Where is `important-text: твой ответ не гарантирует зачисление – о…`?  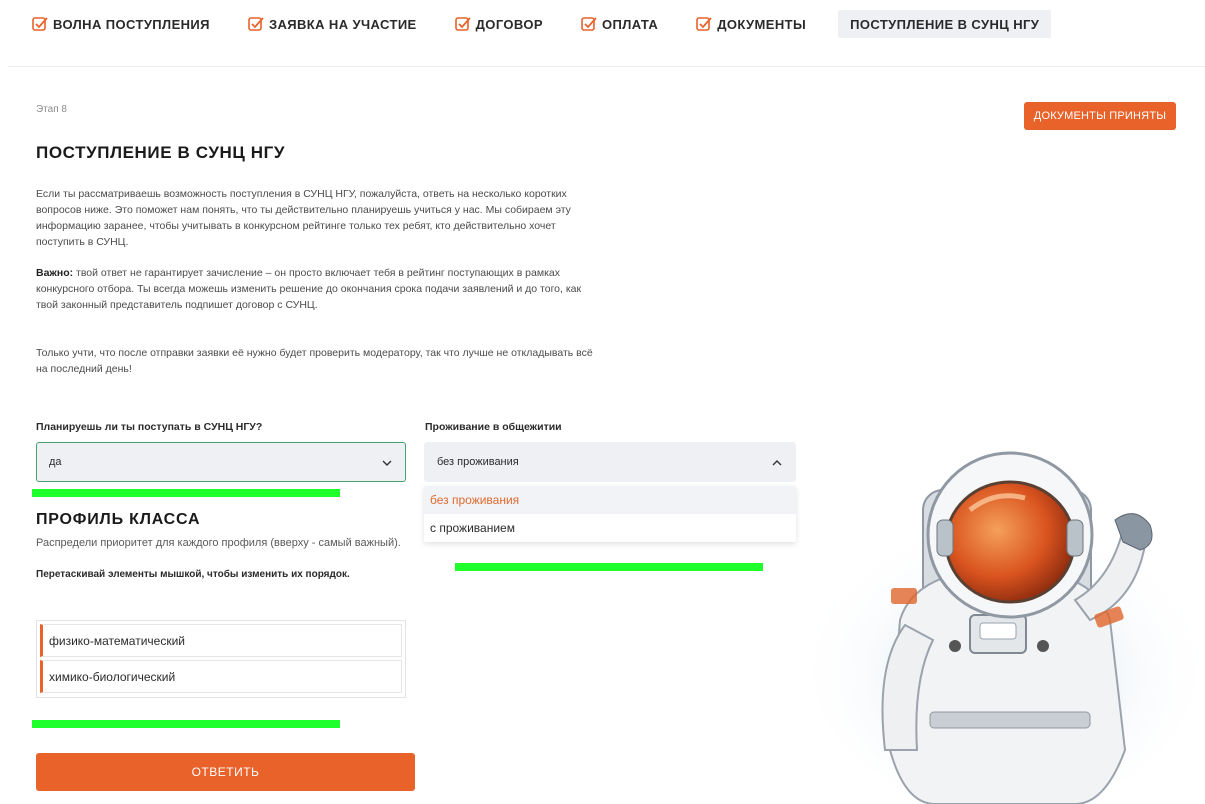 important-text: твой ответ не гарантирует зачисление – о… is located at coordinates (309, 289).